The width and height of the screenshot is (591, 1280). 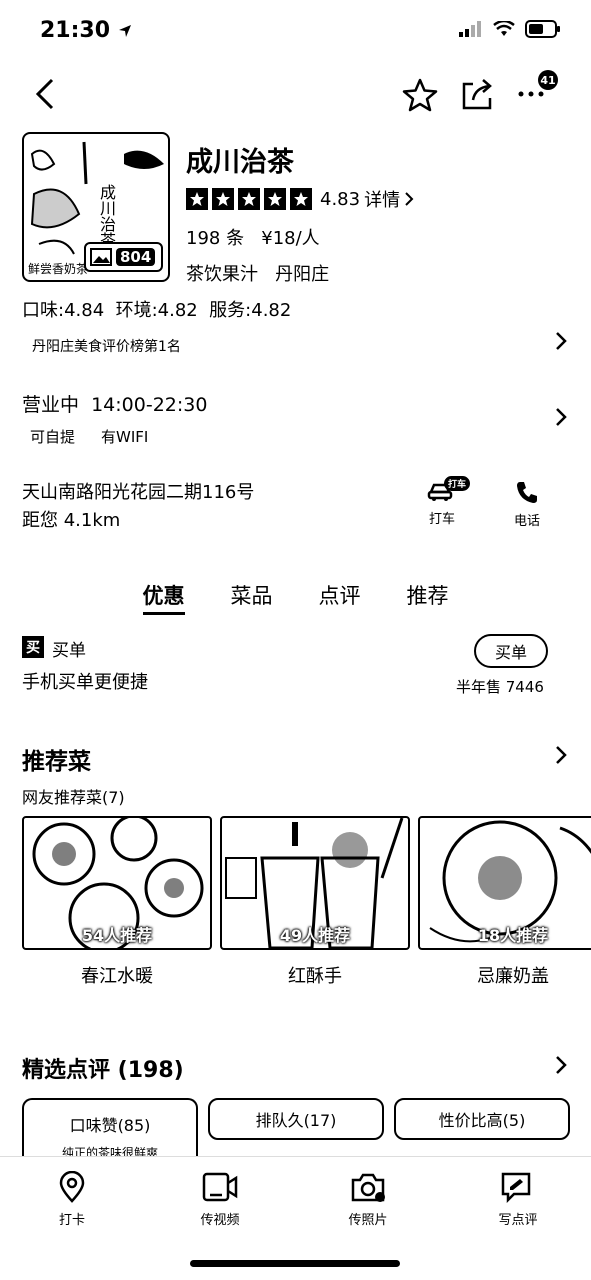 What do you see at coordinates (117, 883) in the screenshot?
I see `dish-photo: 54人推荐` at bounding box center [117, 883].